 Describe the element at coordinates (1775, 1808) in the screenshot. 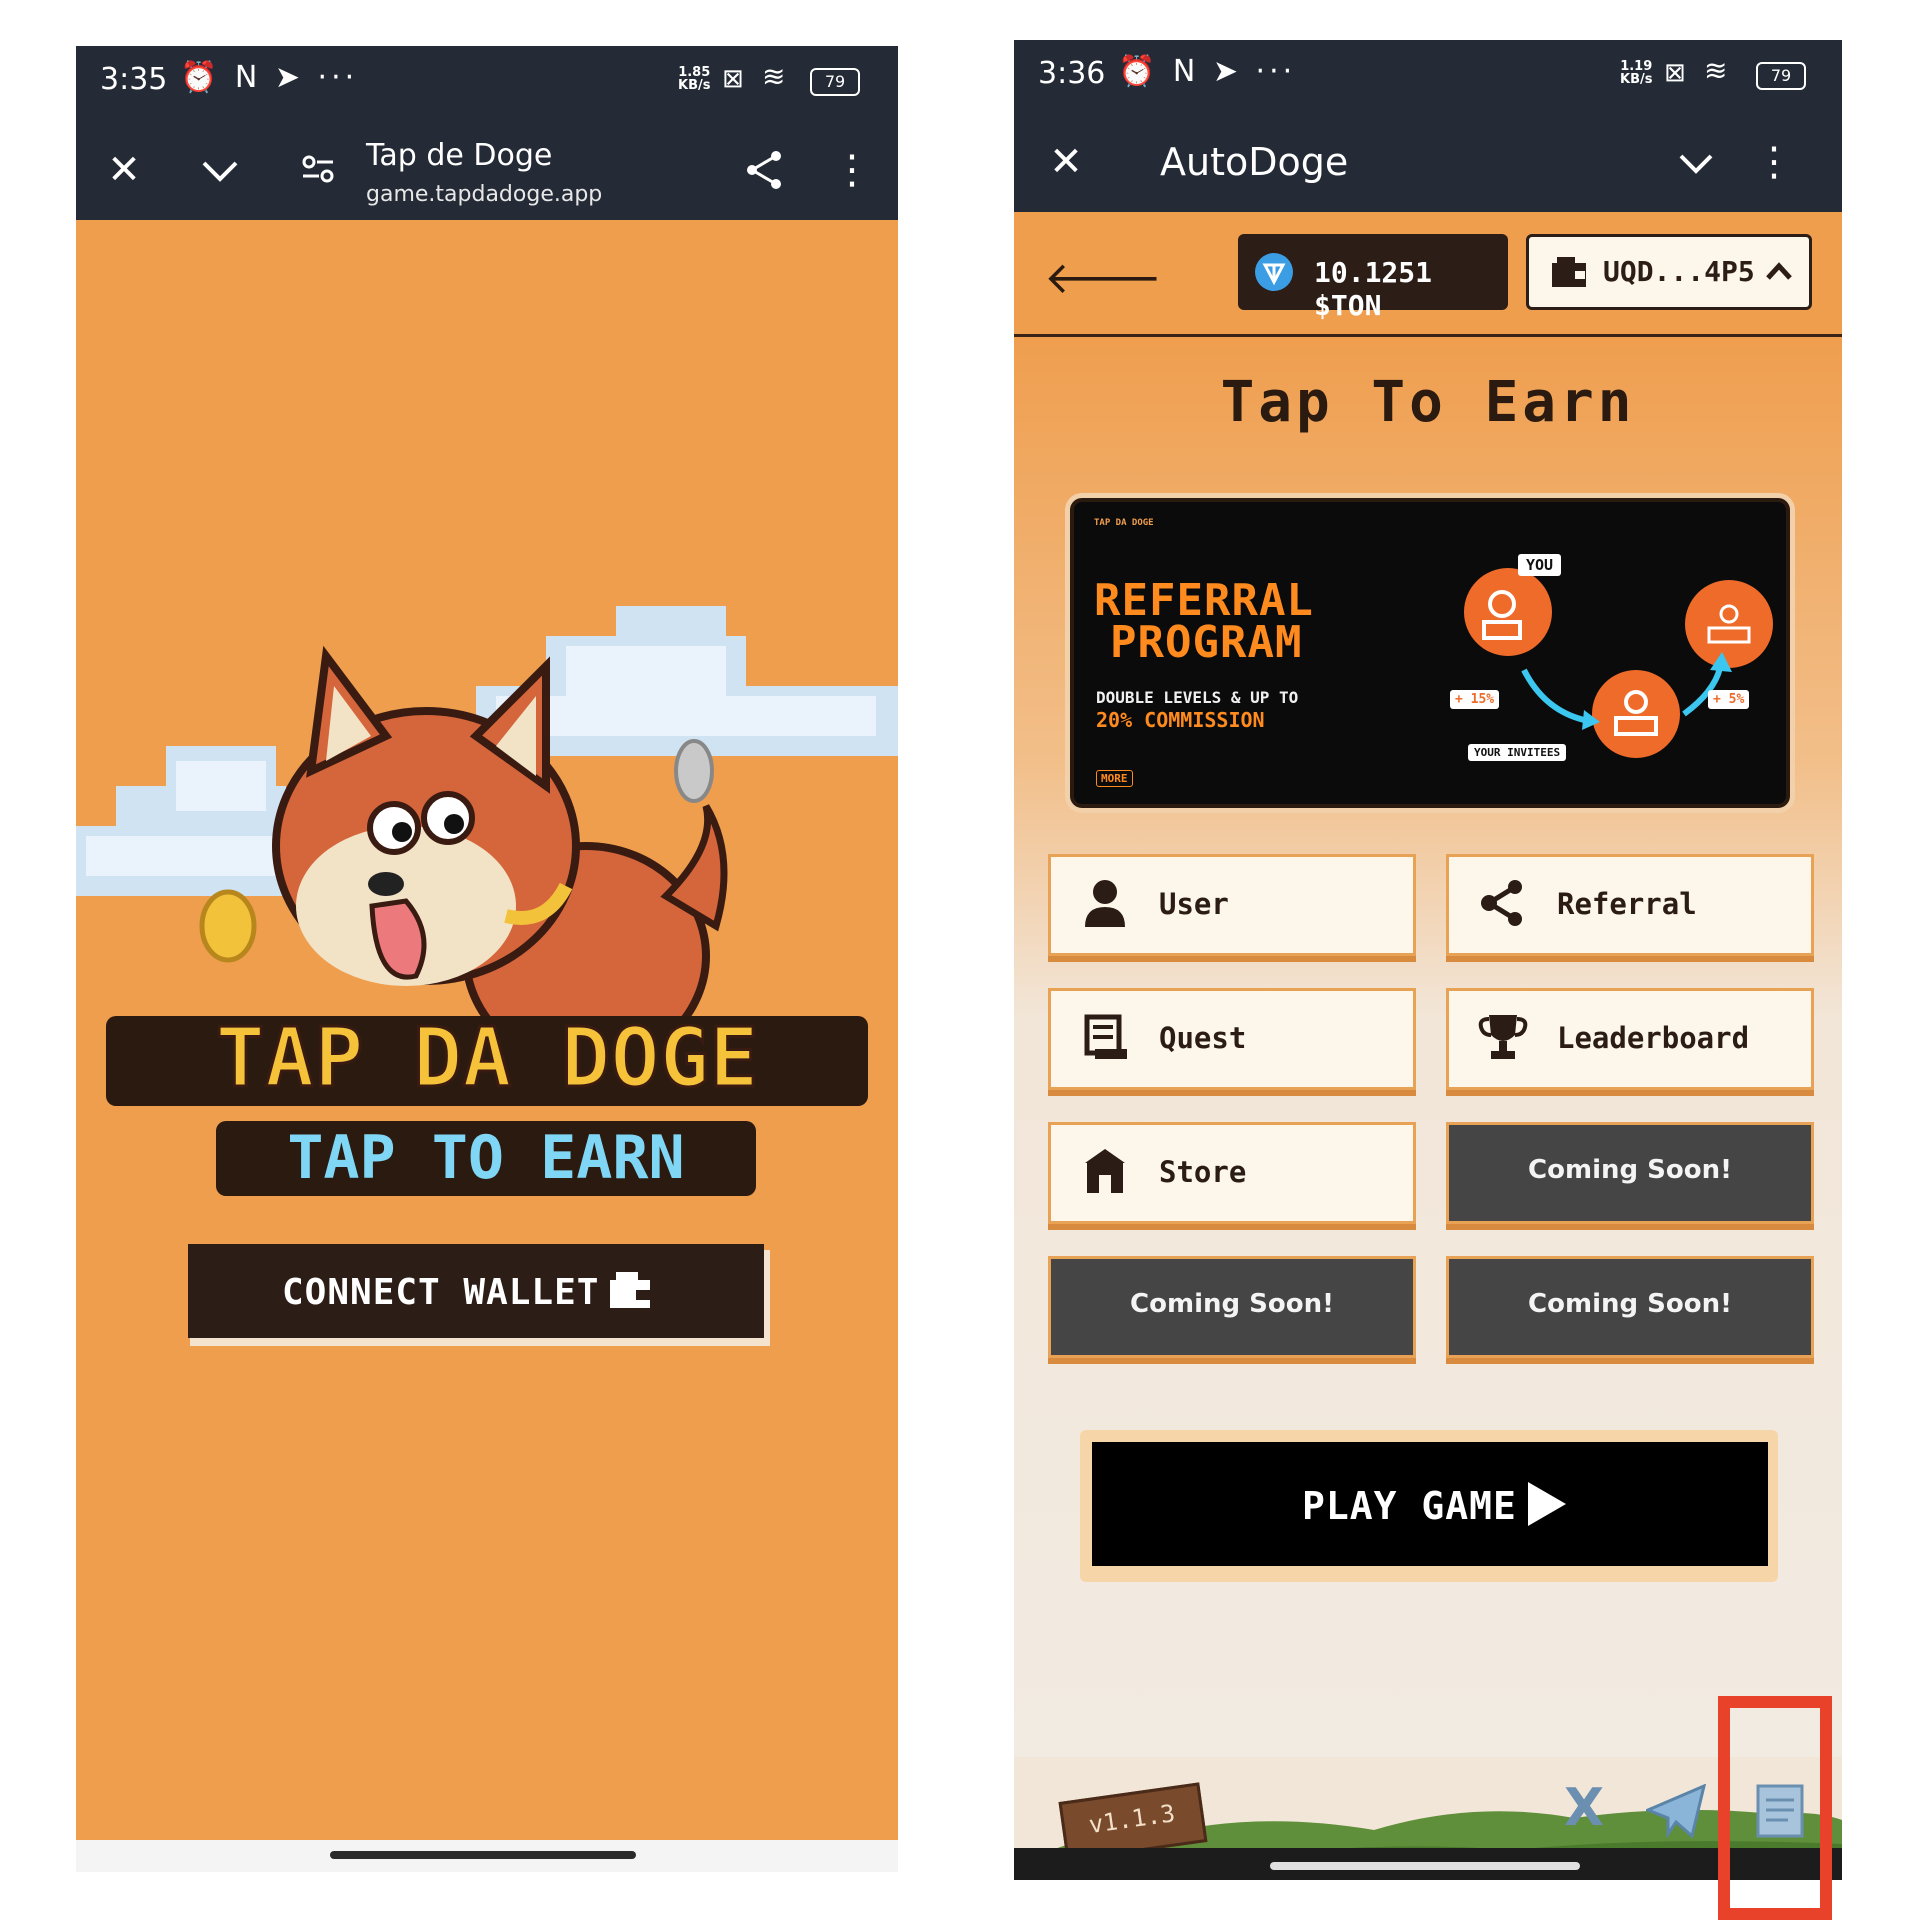

I see `highlight-box` at that location.